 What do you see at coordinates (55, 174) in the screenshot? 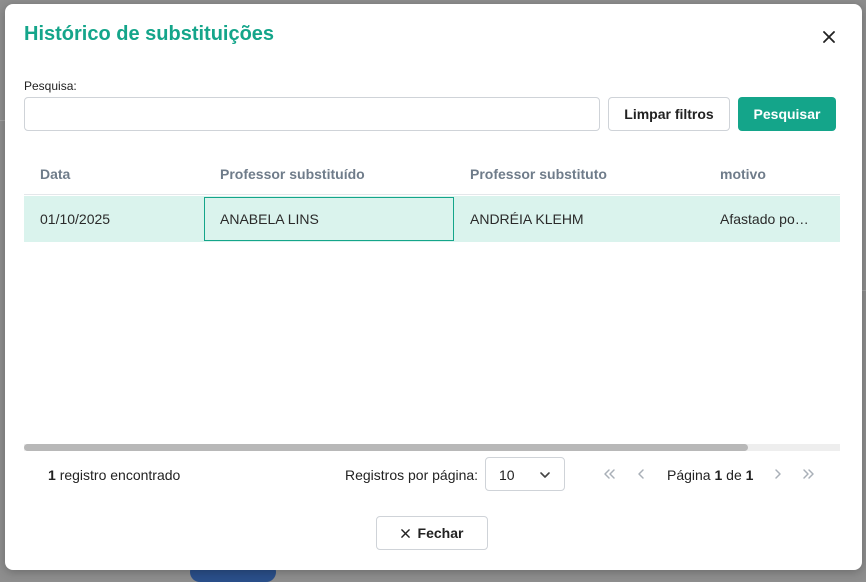
I see `column-header-data: Data` at bounding box center [55, 174].